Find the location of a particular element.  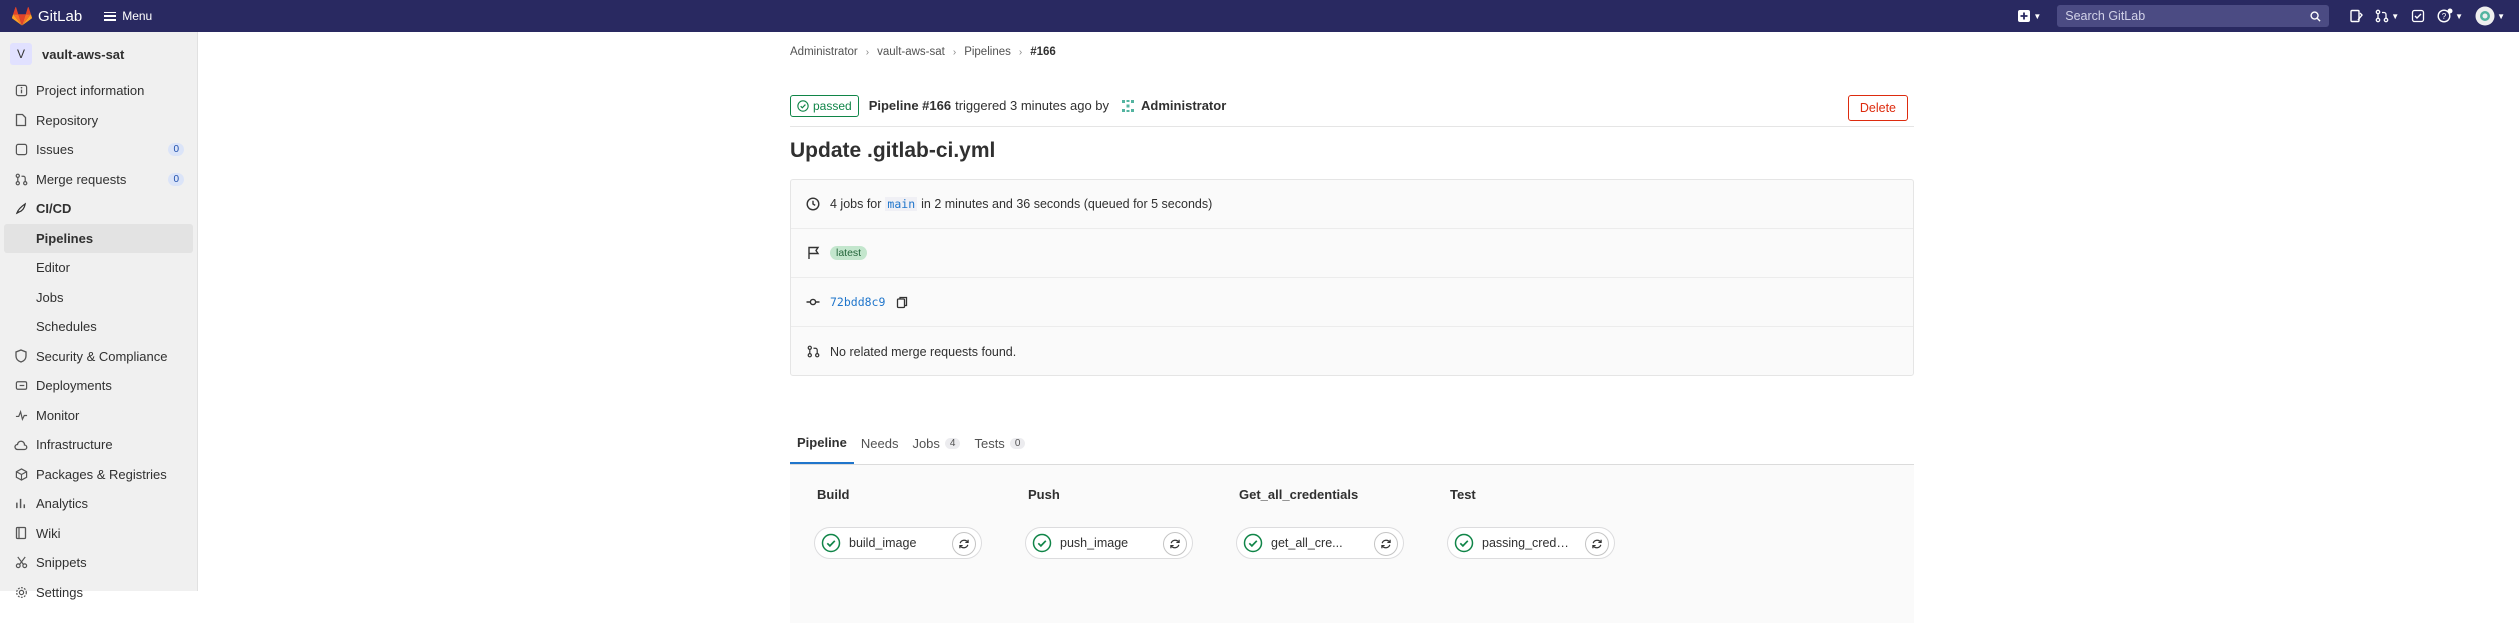

sidebar-item-security-compliance: Security & Compliance is located at coordinates (98, 357).